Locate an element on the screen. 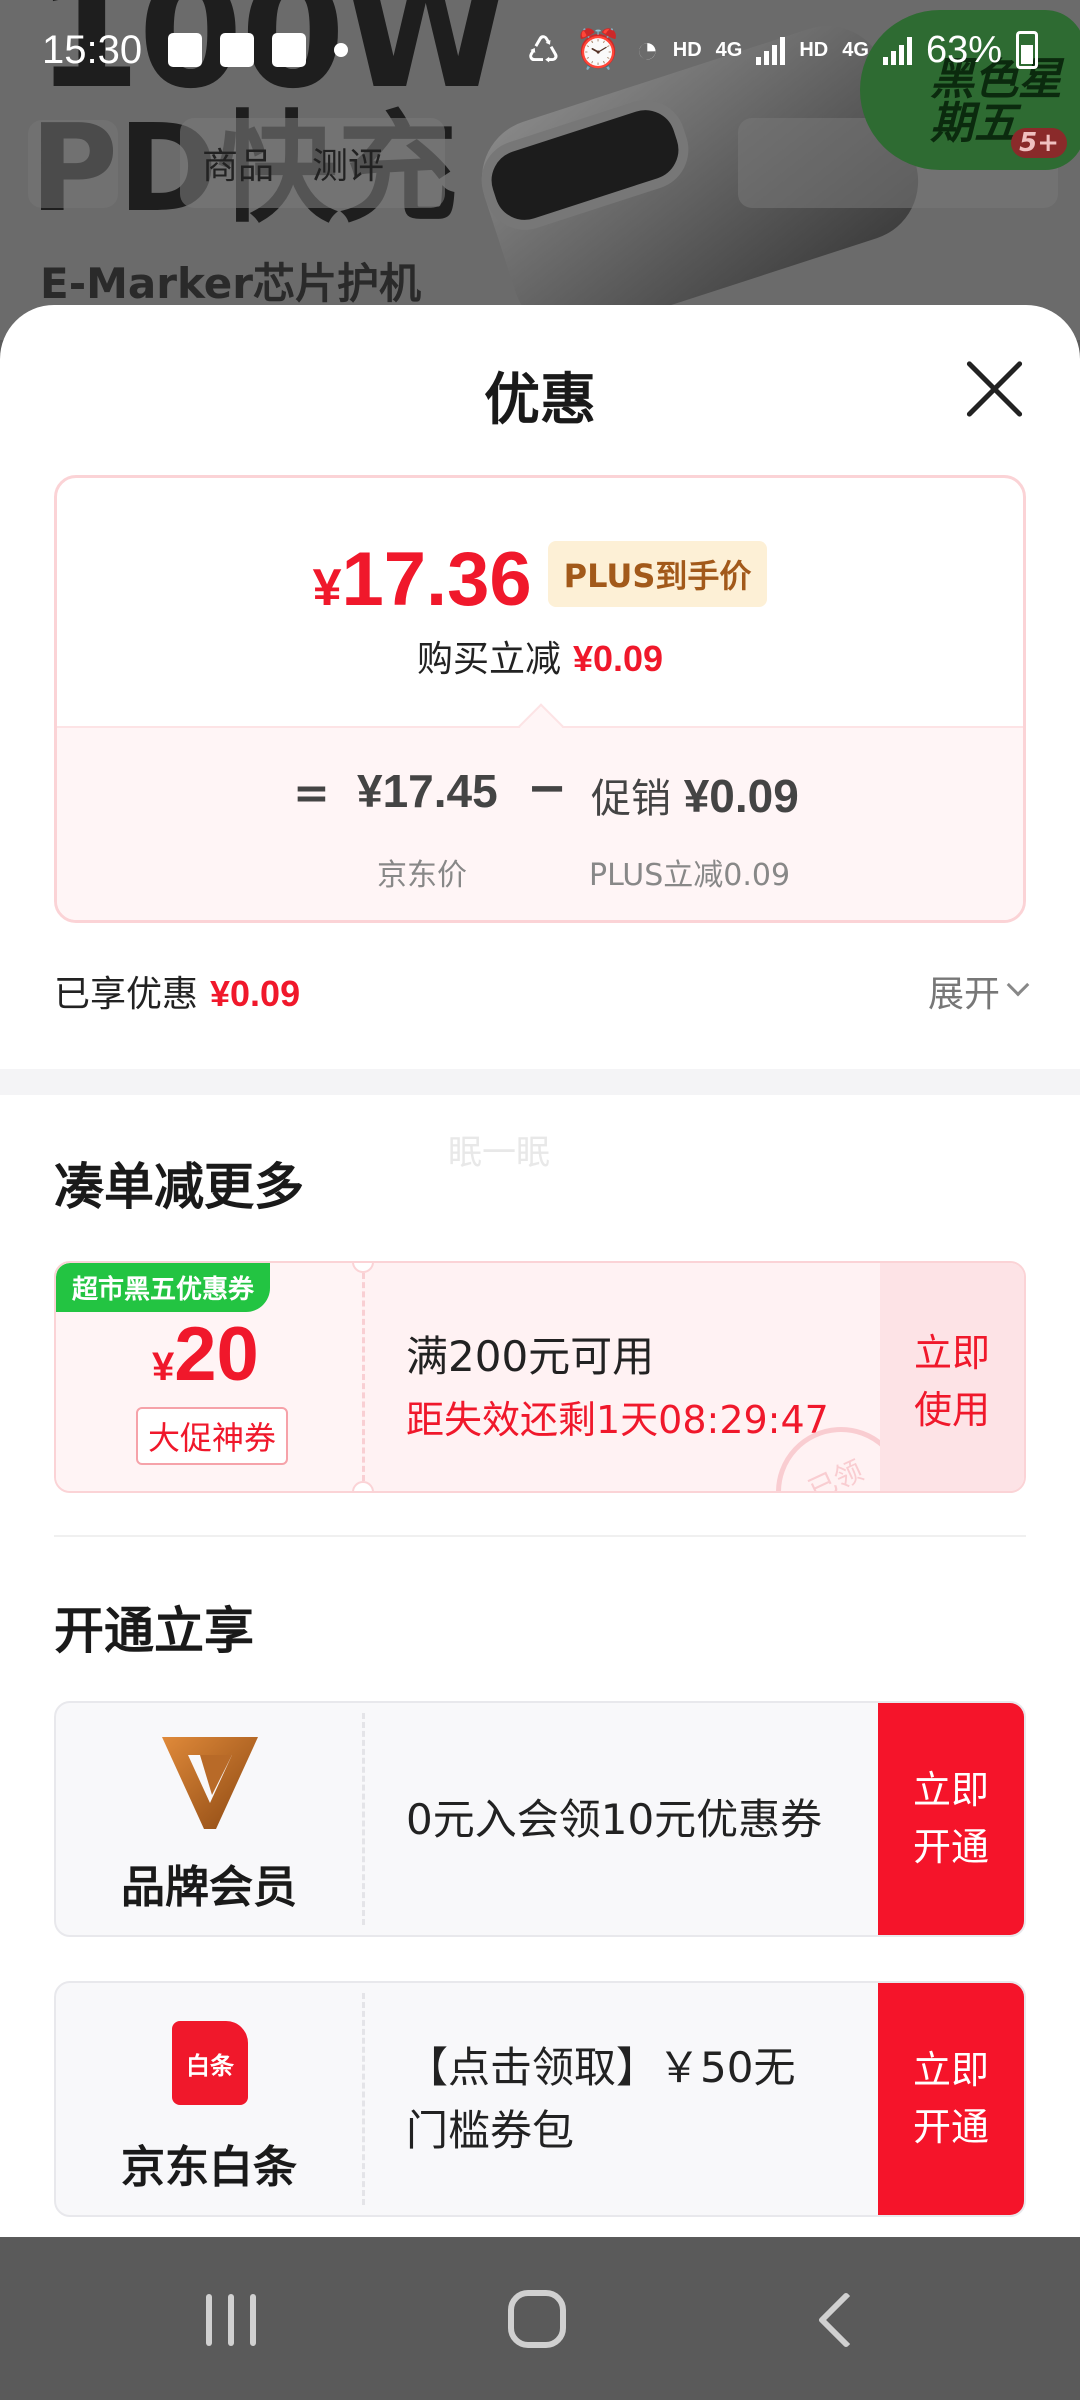  folder-icon is located at coordinates (237, 50).